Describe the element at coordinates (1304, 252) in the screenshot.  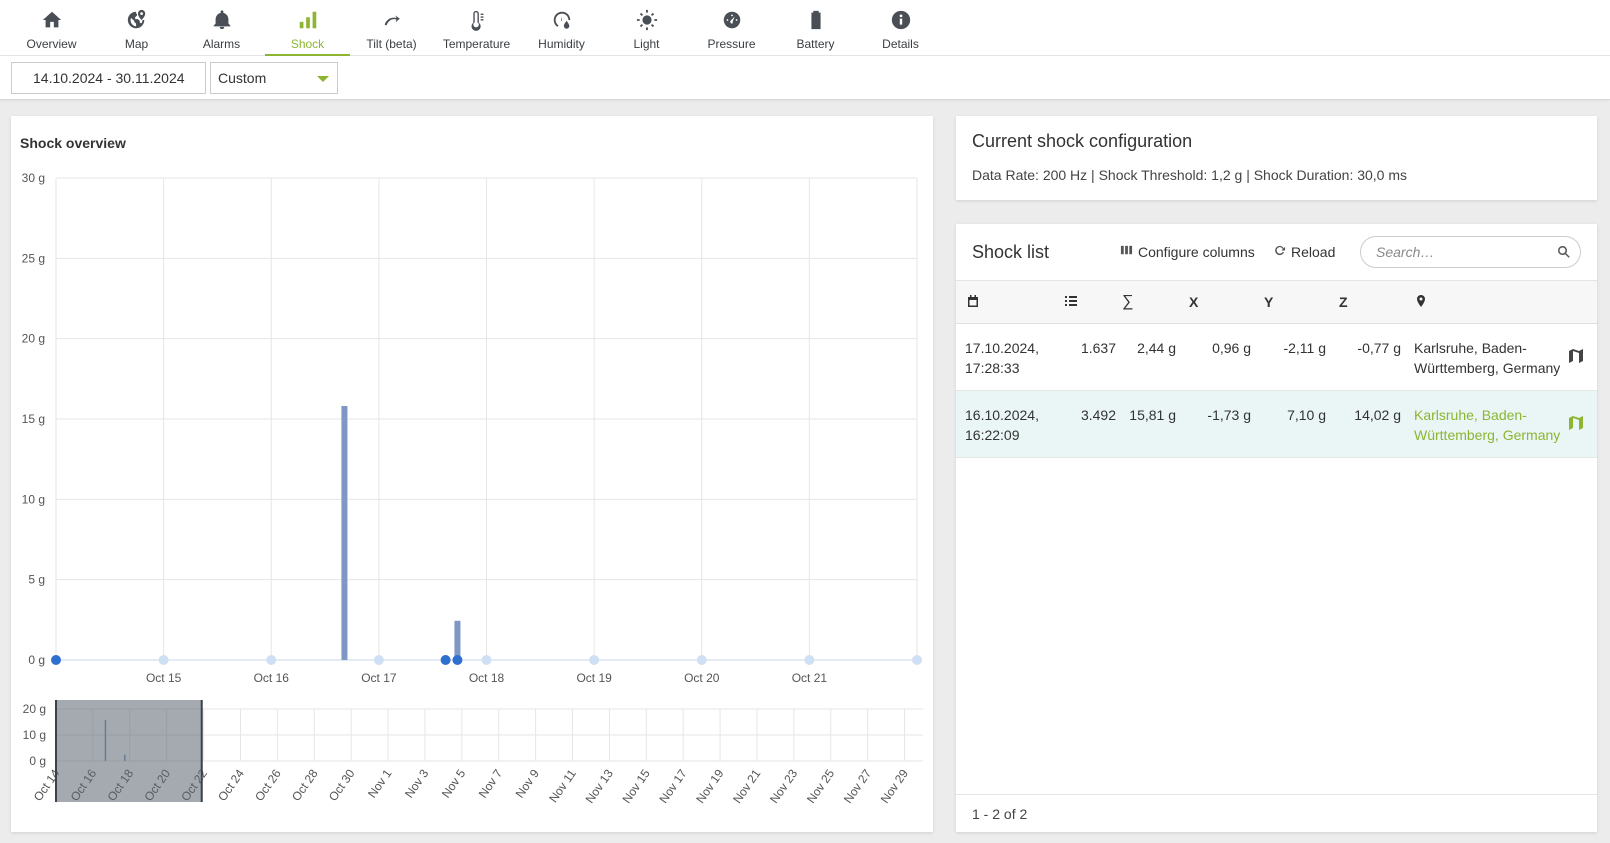
I see `reload-button: Reload` at that location.